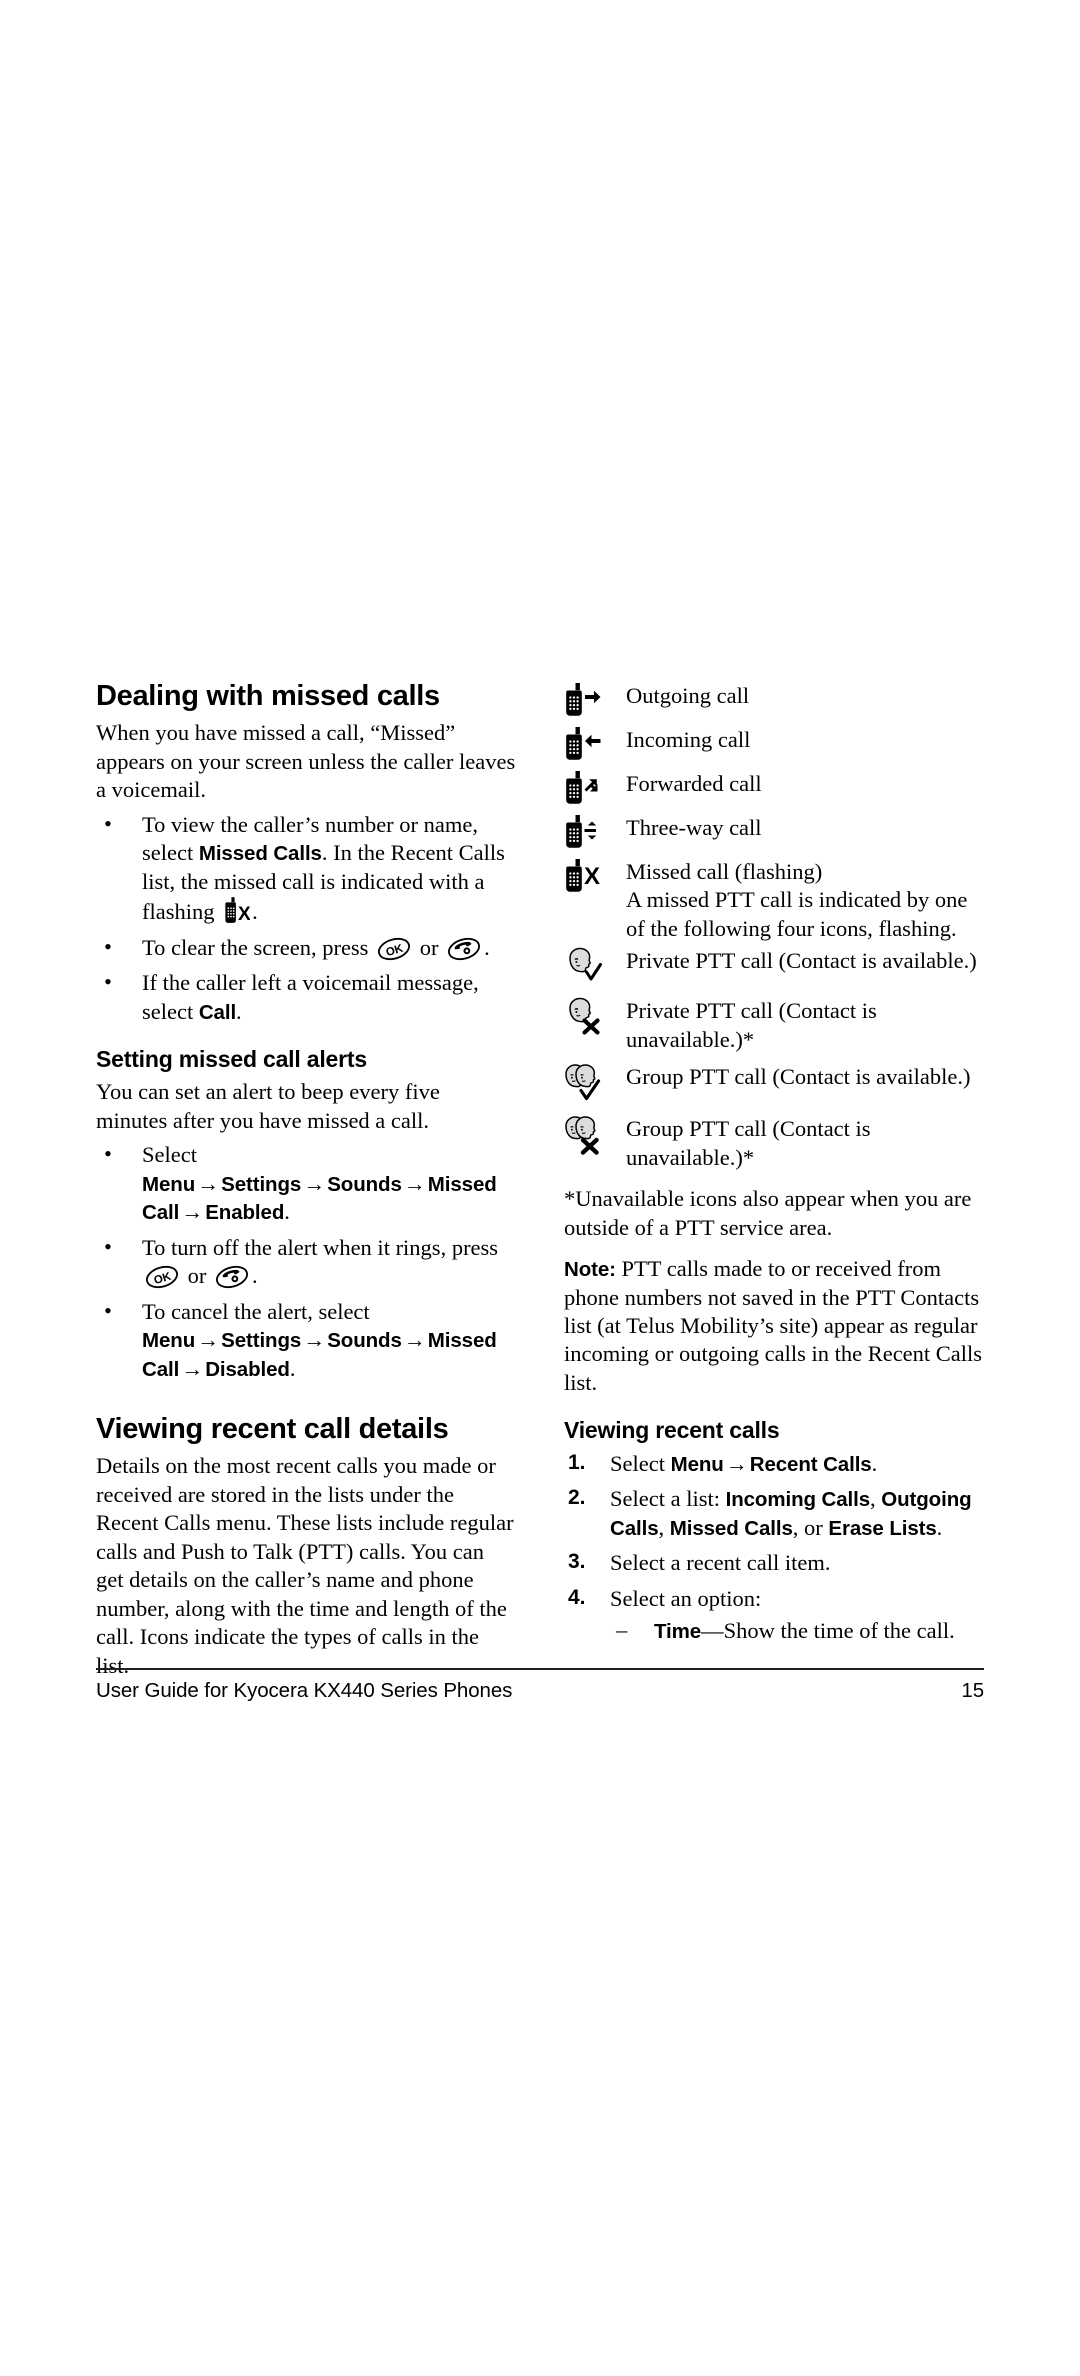  I want to click on icon-legend-label: Group PTT call (Contact is available.), so click(798, 1077).